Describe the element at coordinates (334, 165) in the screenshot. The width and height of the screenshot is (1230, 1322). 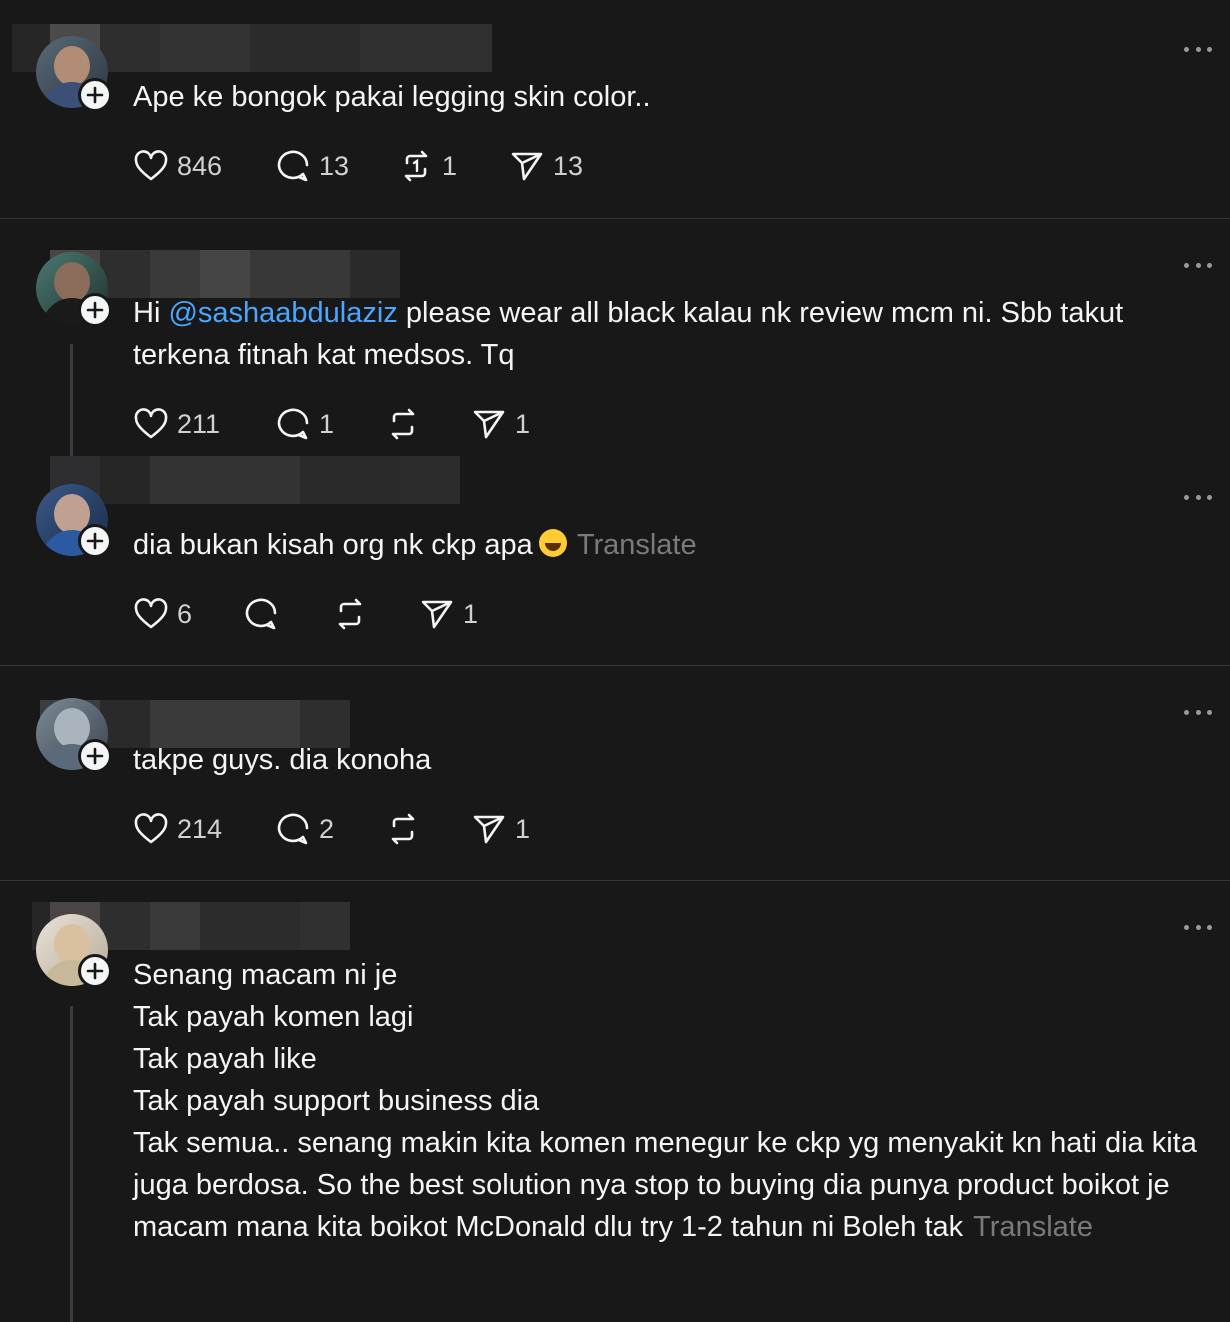
I see `reply-count: 13` at that location.